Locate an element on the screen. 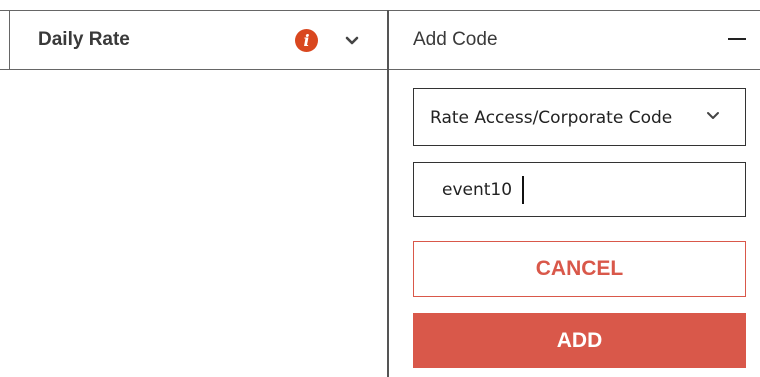 The width and height of the screenshot is (760, 377). column-divider is located at coordinates (388, 193).